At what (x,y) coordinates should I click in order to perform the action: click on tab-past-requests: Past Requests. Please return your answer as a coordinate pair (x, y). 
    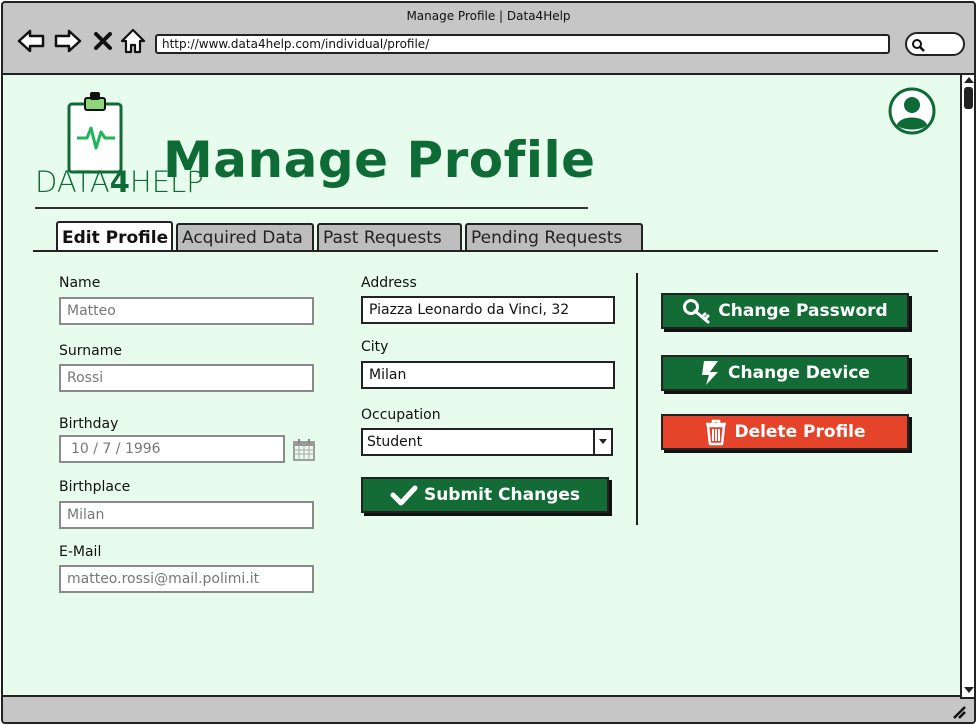
    Looking at the image, I should click on (389, 236).